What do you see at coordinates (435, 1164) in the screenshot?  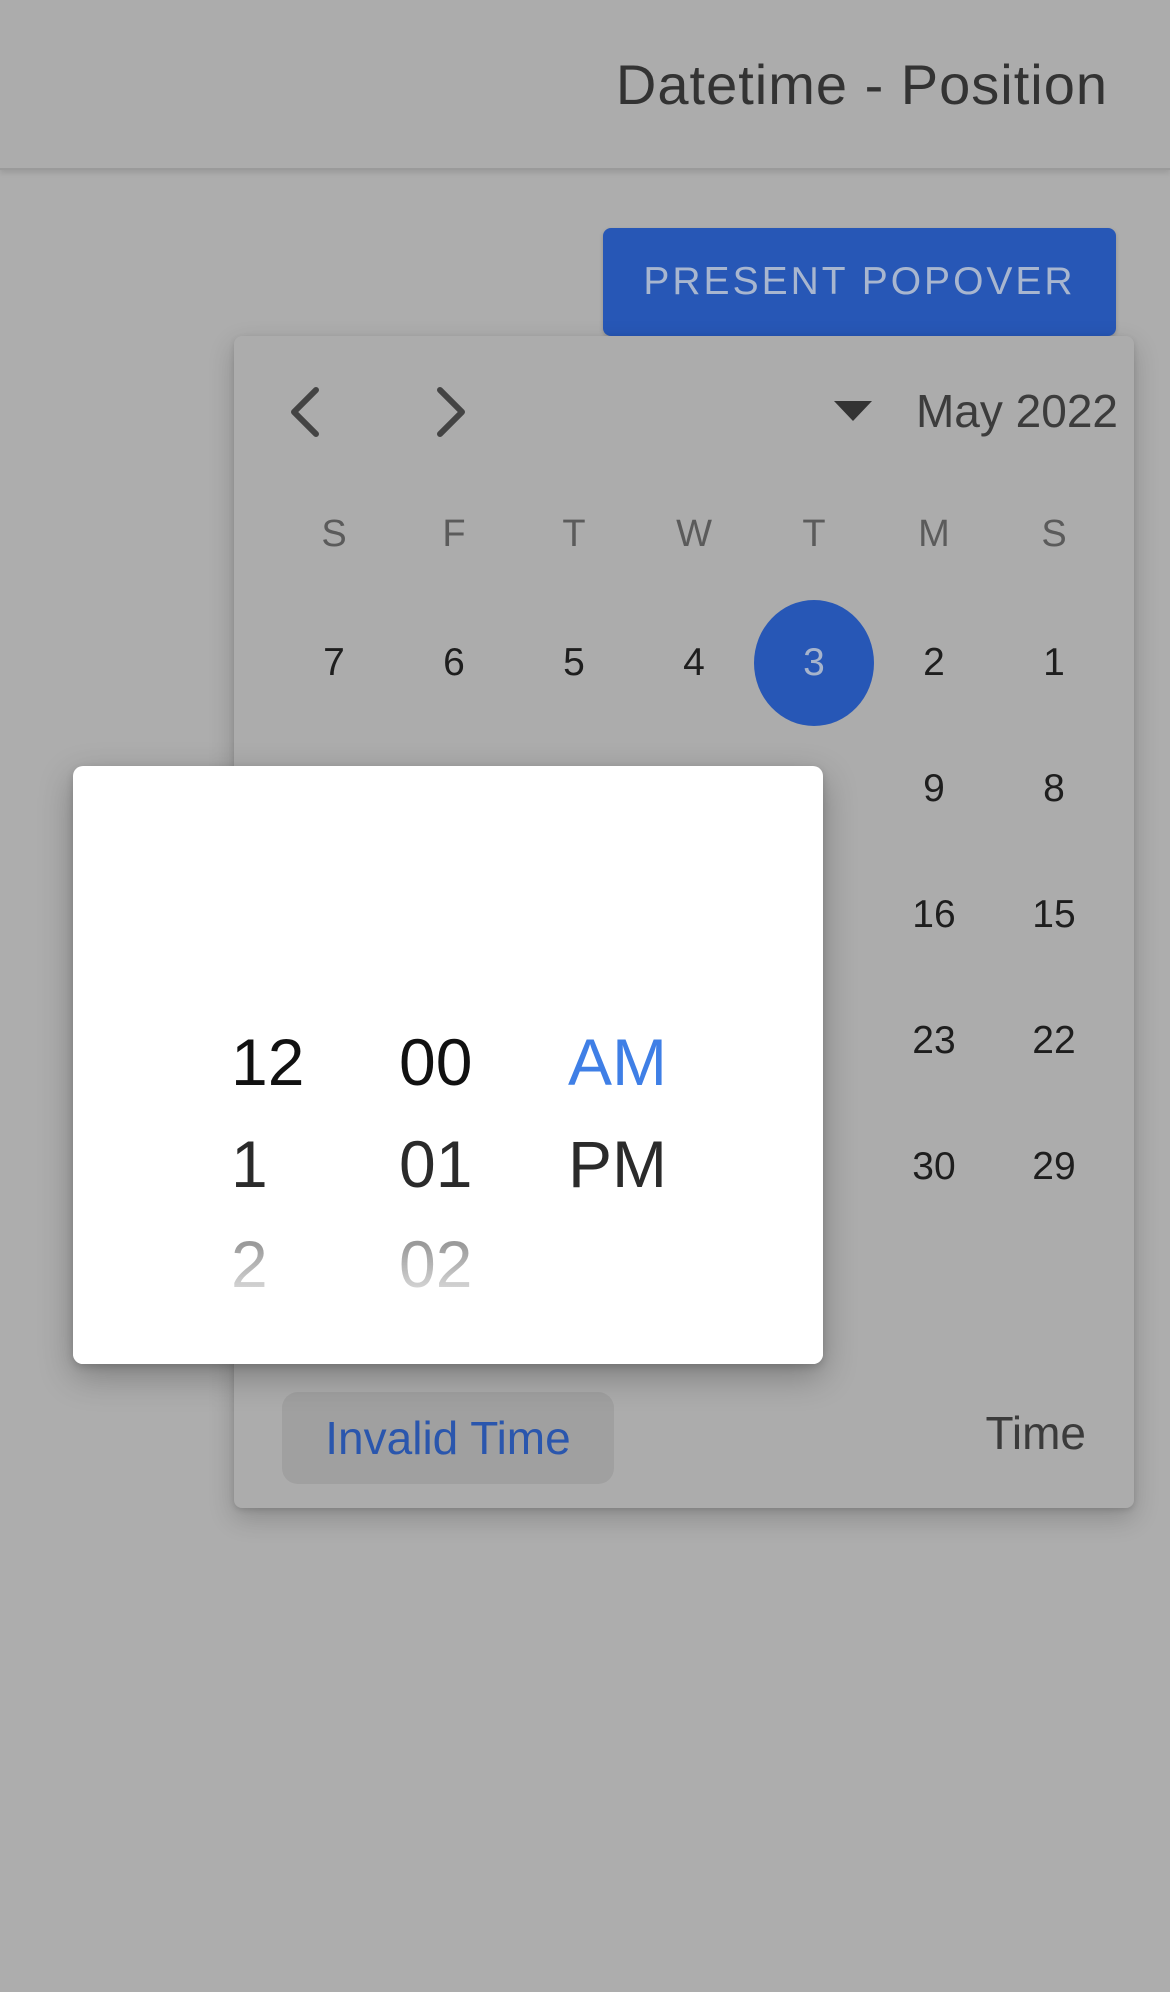 I see `minute-option: 01` at bounding box center [435, 1164].